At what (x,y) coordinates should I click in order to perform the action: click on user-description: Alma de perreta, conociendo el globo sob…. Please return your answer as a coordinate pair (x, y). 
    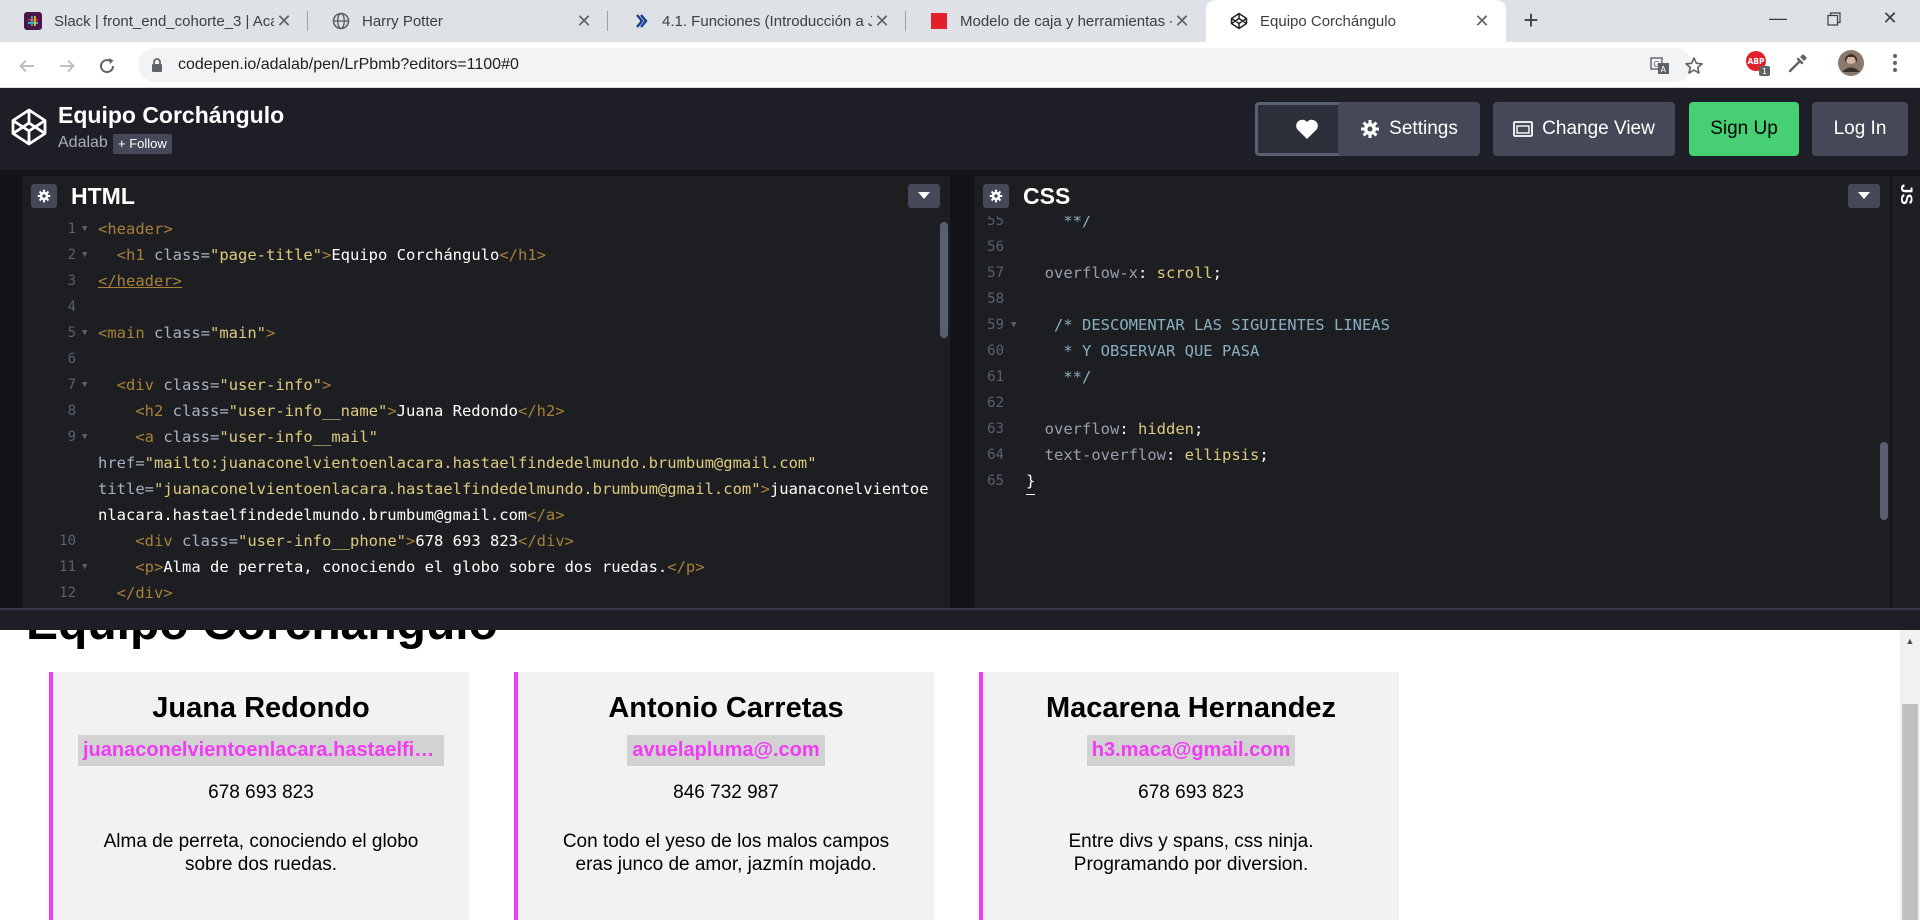
    Looking at the image, I should click on (261, 853).